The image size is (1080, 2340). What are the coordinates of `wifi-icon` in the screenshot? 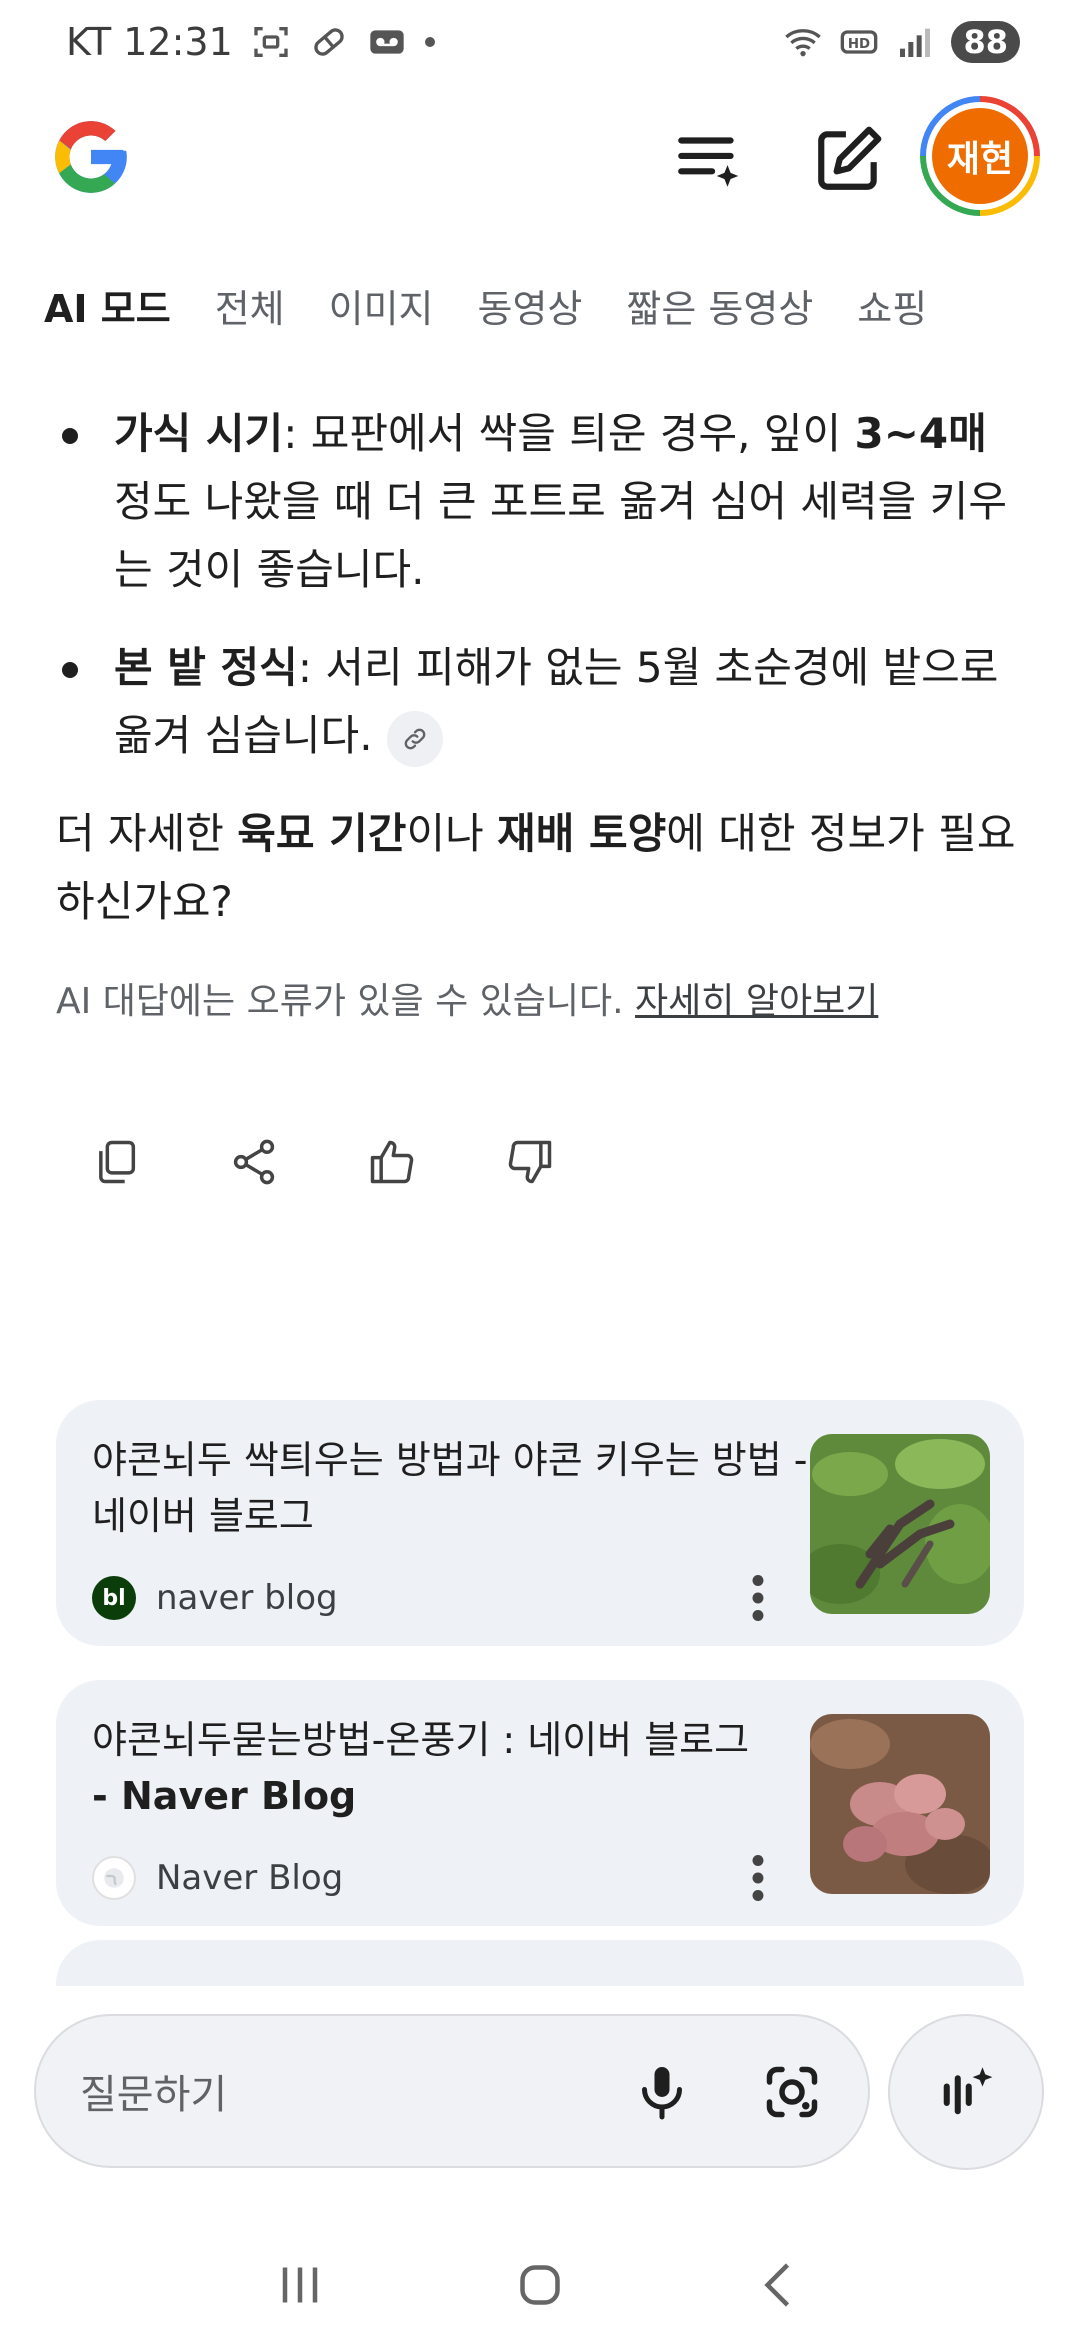 It's located at (803, 43).